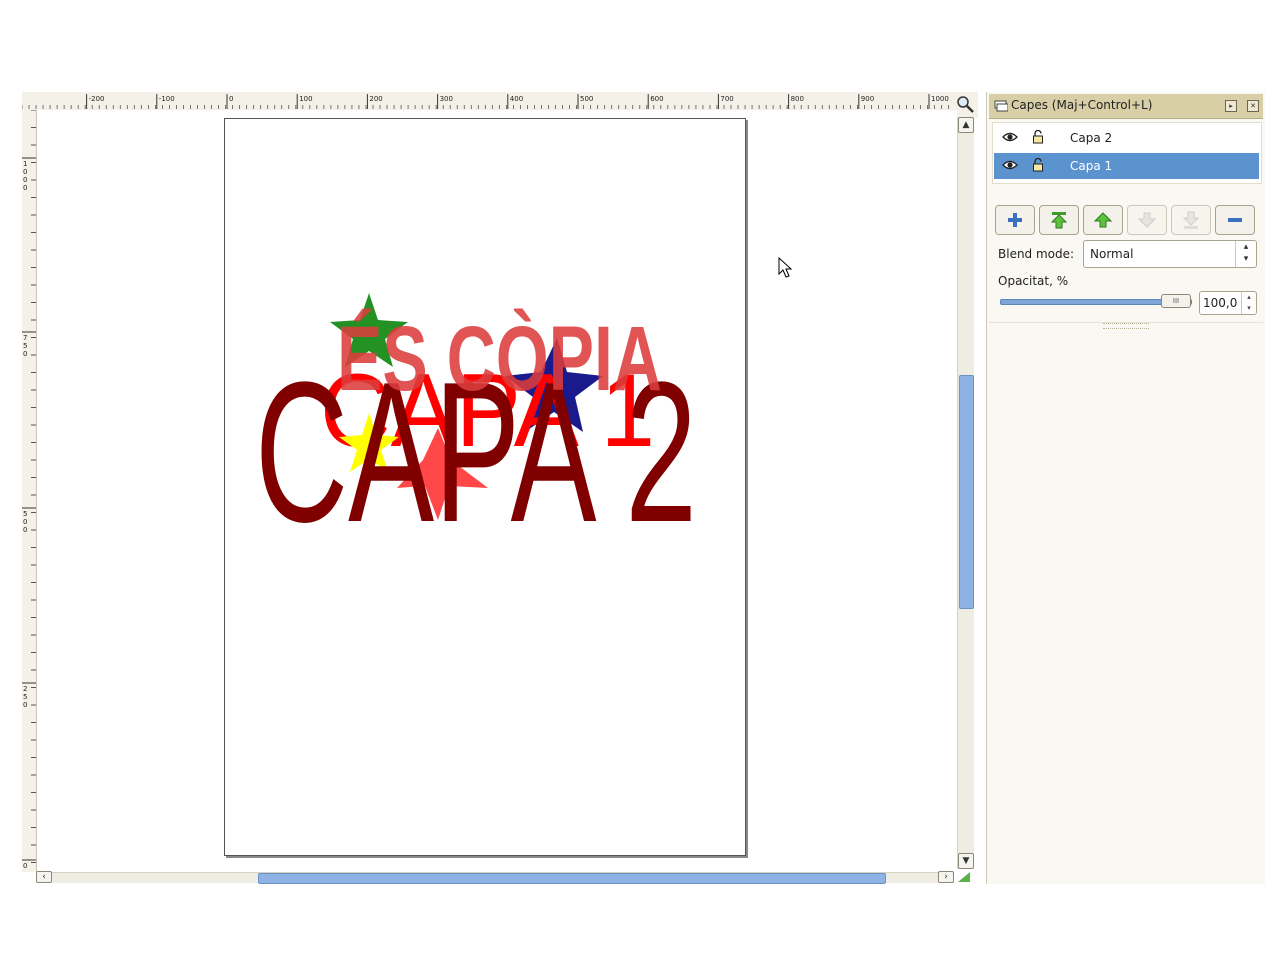 The width and height of the screenshot is (1280, 974). What do you see at coordinates (940, 99) in the screenshot?
I see `ruler-label: 1000` at bounding box center [940, 99].